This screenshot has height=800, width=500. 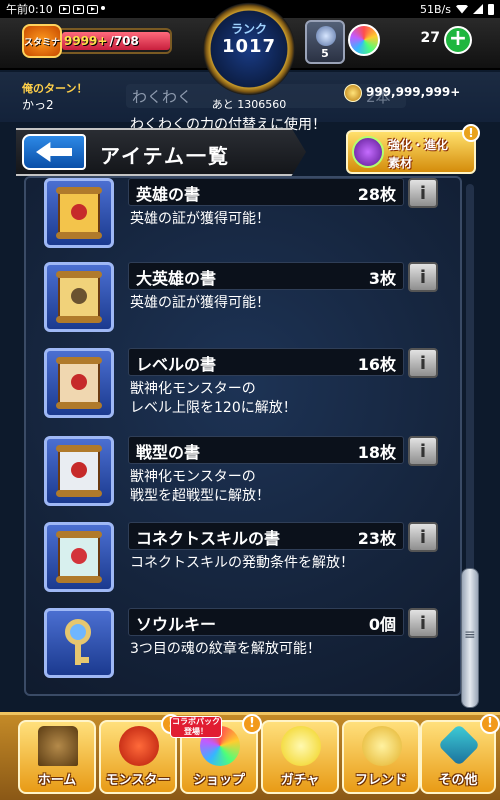 I want to click on battery-icon, so click(x=491, y=9).